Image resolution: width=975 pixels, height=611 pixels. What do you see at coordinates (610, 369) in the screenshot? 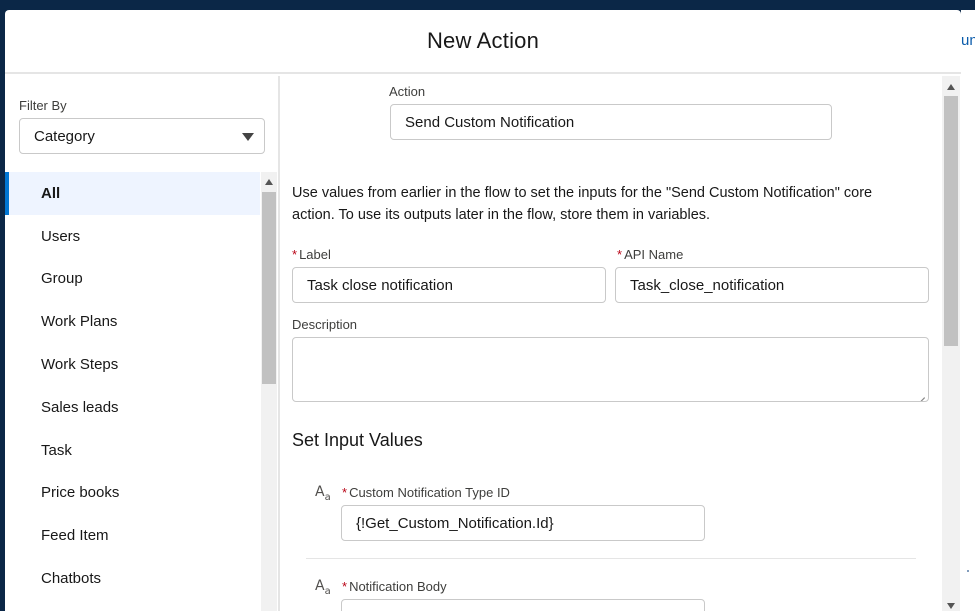
I see `description-textarea` at bounding box center [610, 369].